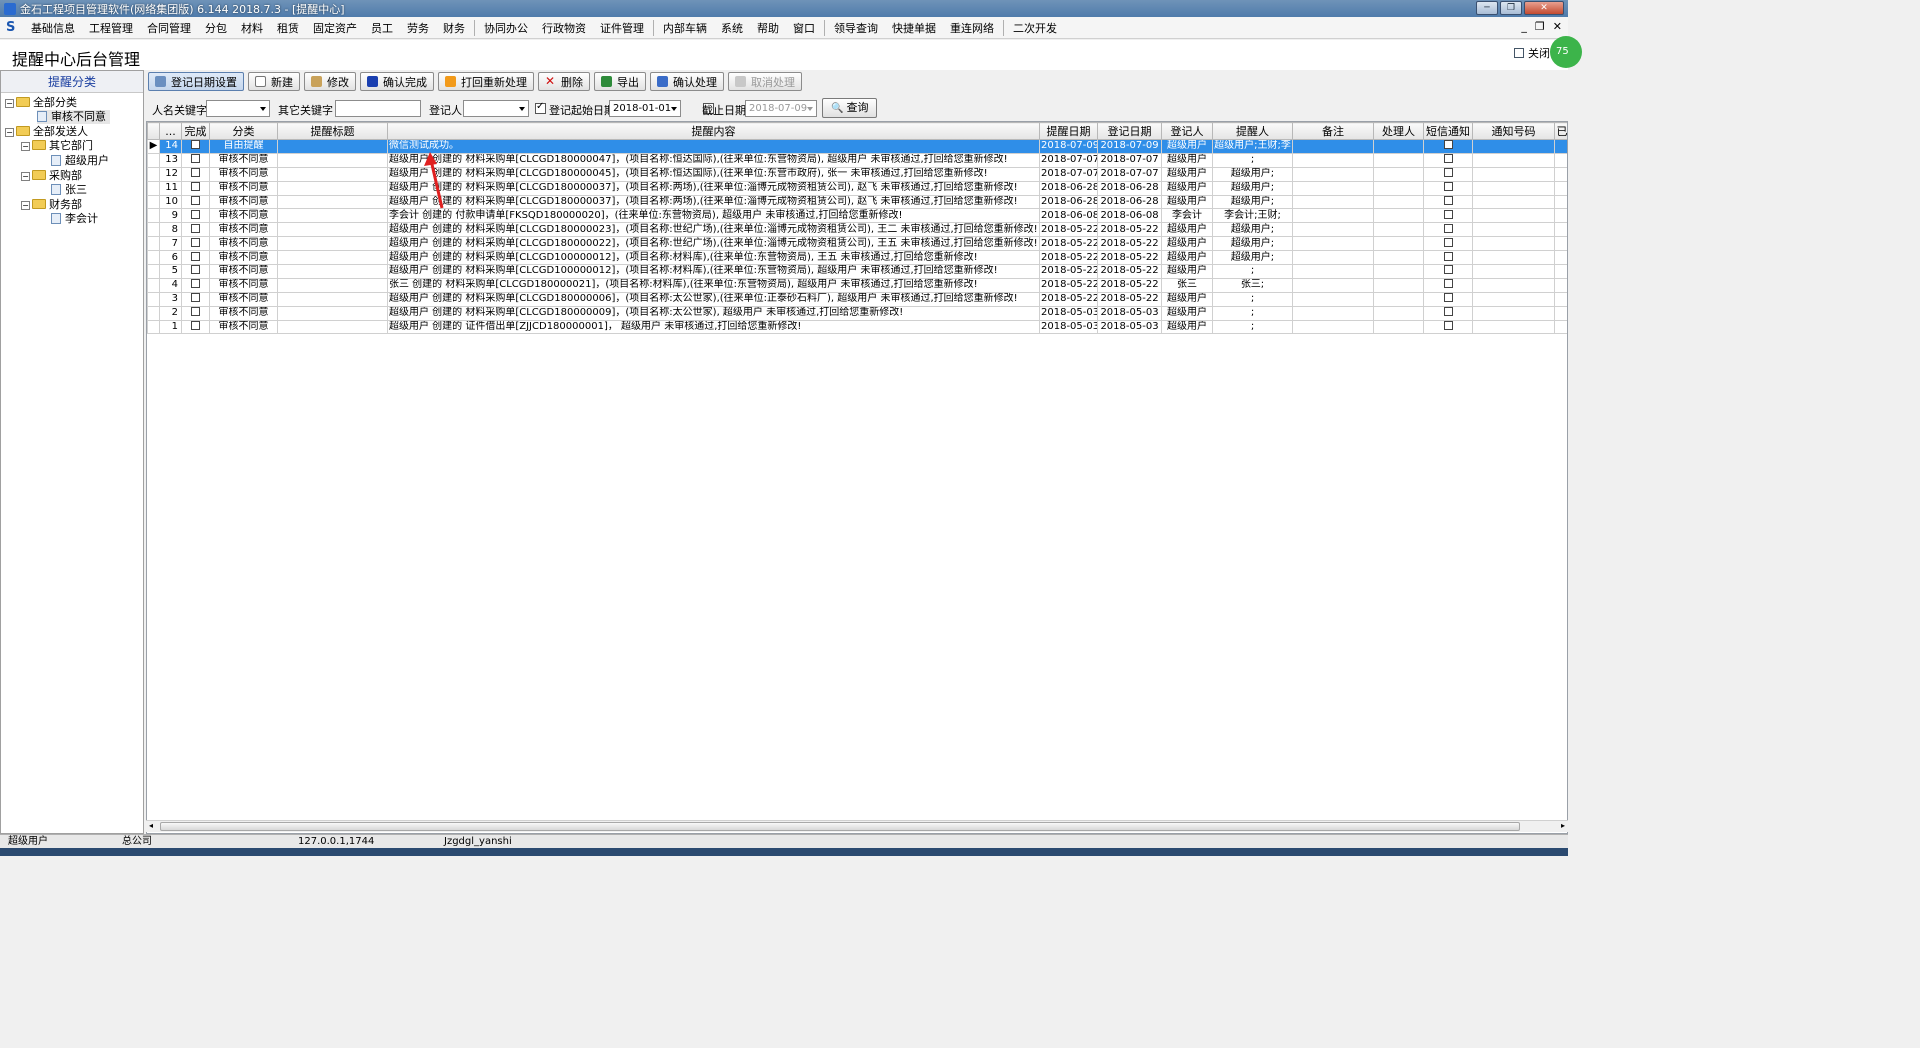  Describe the element at coordinates (645, 108) in the screenshot. I see `start-date-picker: 2018-01-01` at that location.